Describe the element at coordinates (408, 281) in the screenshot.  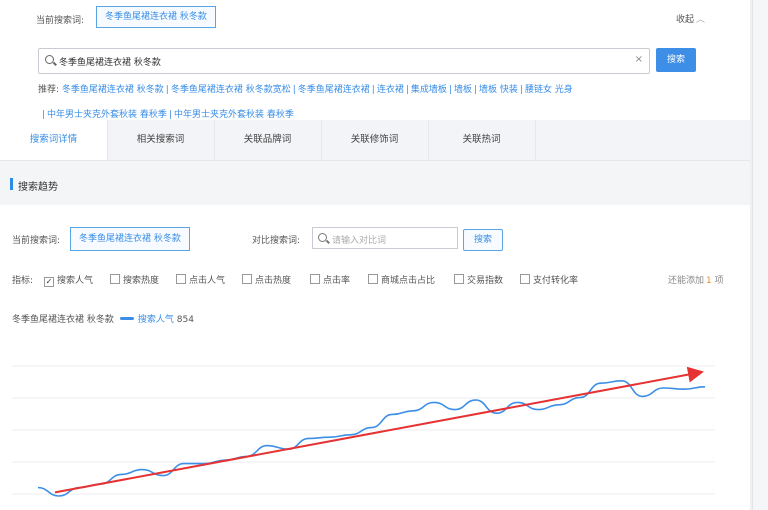
I see `metric-label: 商城点击占比` at that location.